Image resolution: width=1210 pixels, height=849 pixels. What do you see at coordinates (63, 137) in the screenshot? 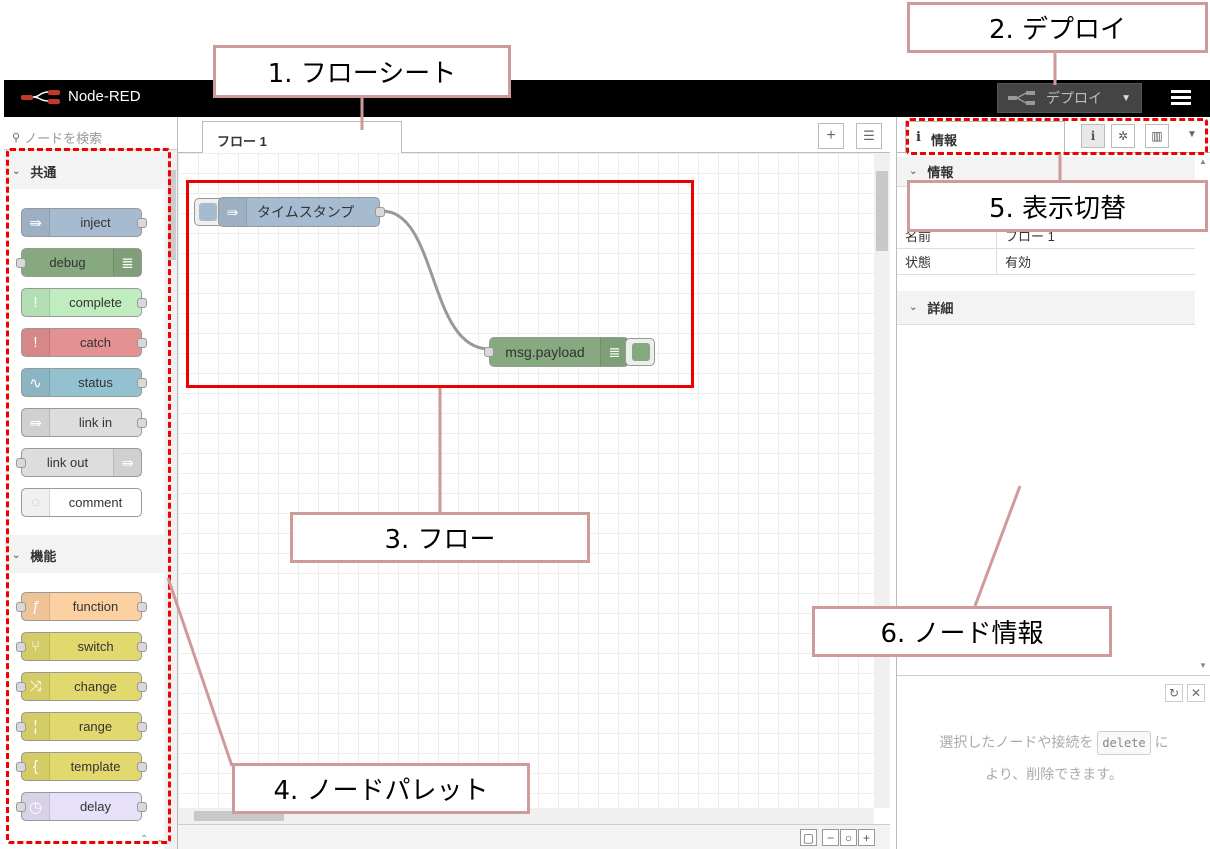
I see `search-input: ノードを検索` at bounding box center [63, 137].